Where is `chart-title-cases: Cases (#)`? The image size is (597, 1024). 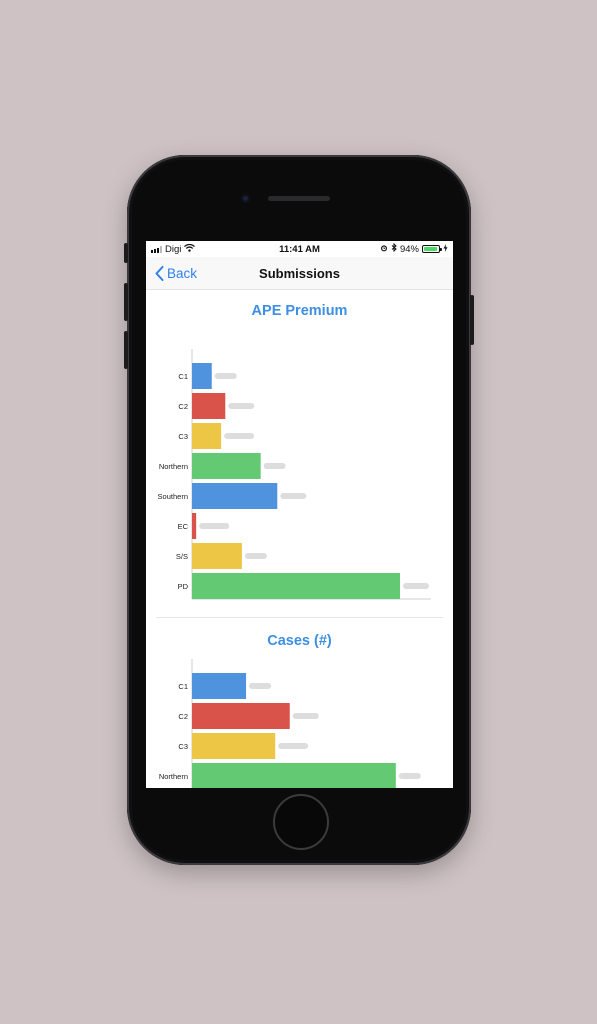
chart-title-cases: Cases (#) is located at coordinates (299, 641).